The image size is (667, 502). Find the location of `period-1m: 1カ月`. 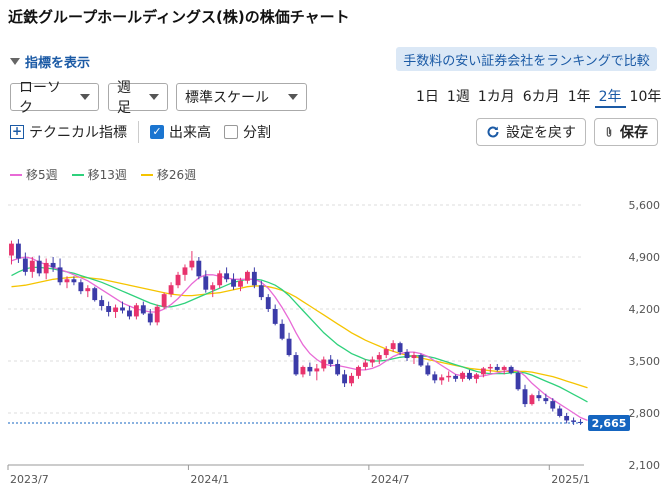

period-1m: 1カ月 is located at coordinates (496, 97).